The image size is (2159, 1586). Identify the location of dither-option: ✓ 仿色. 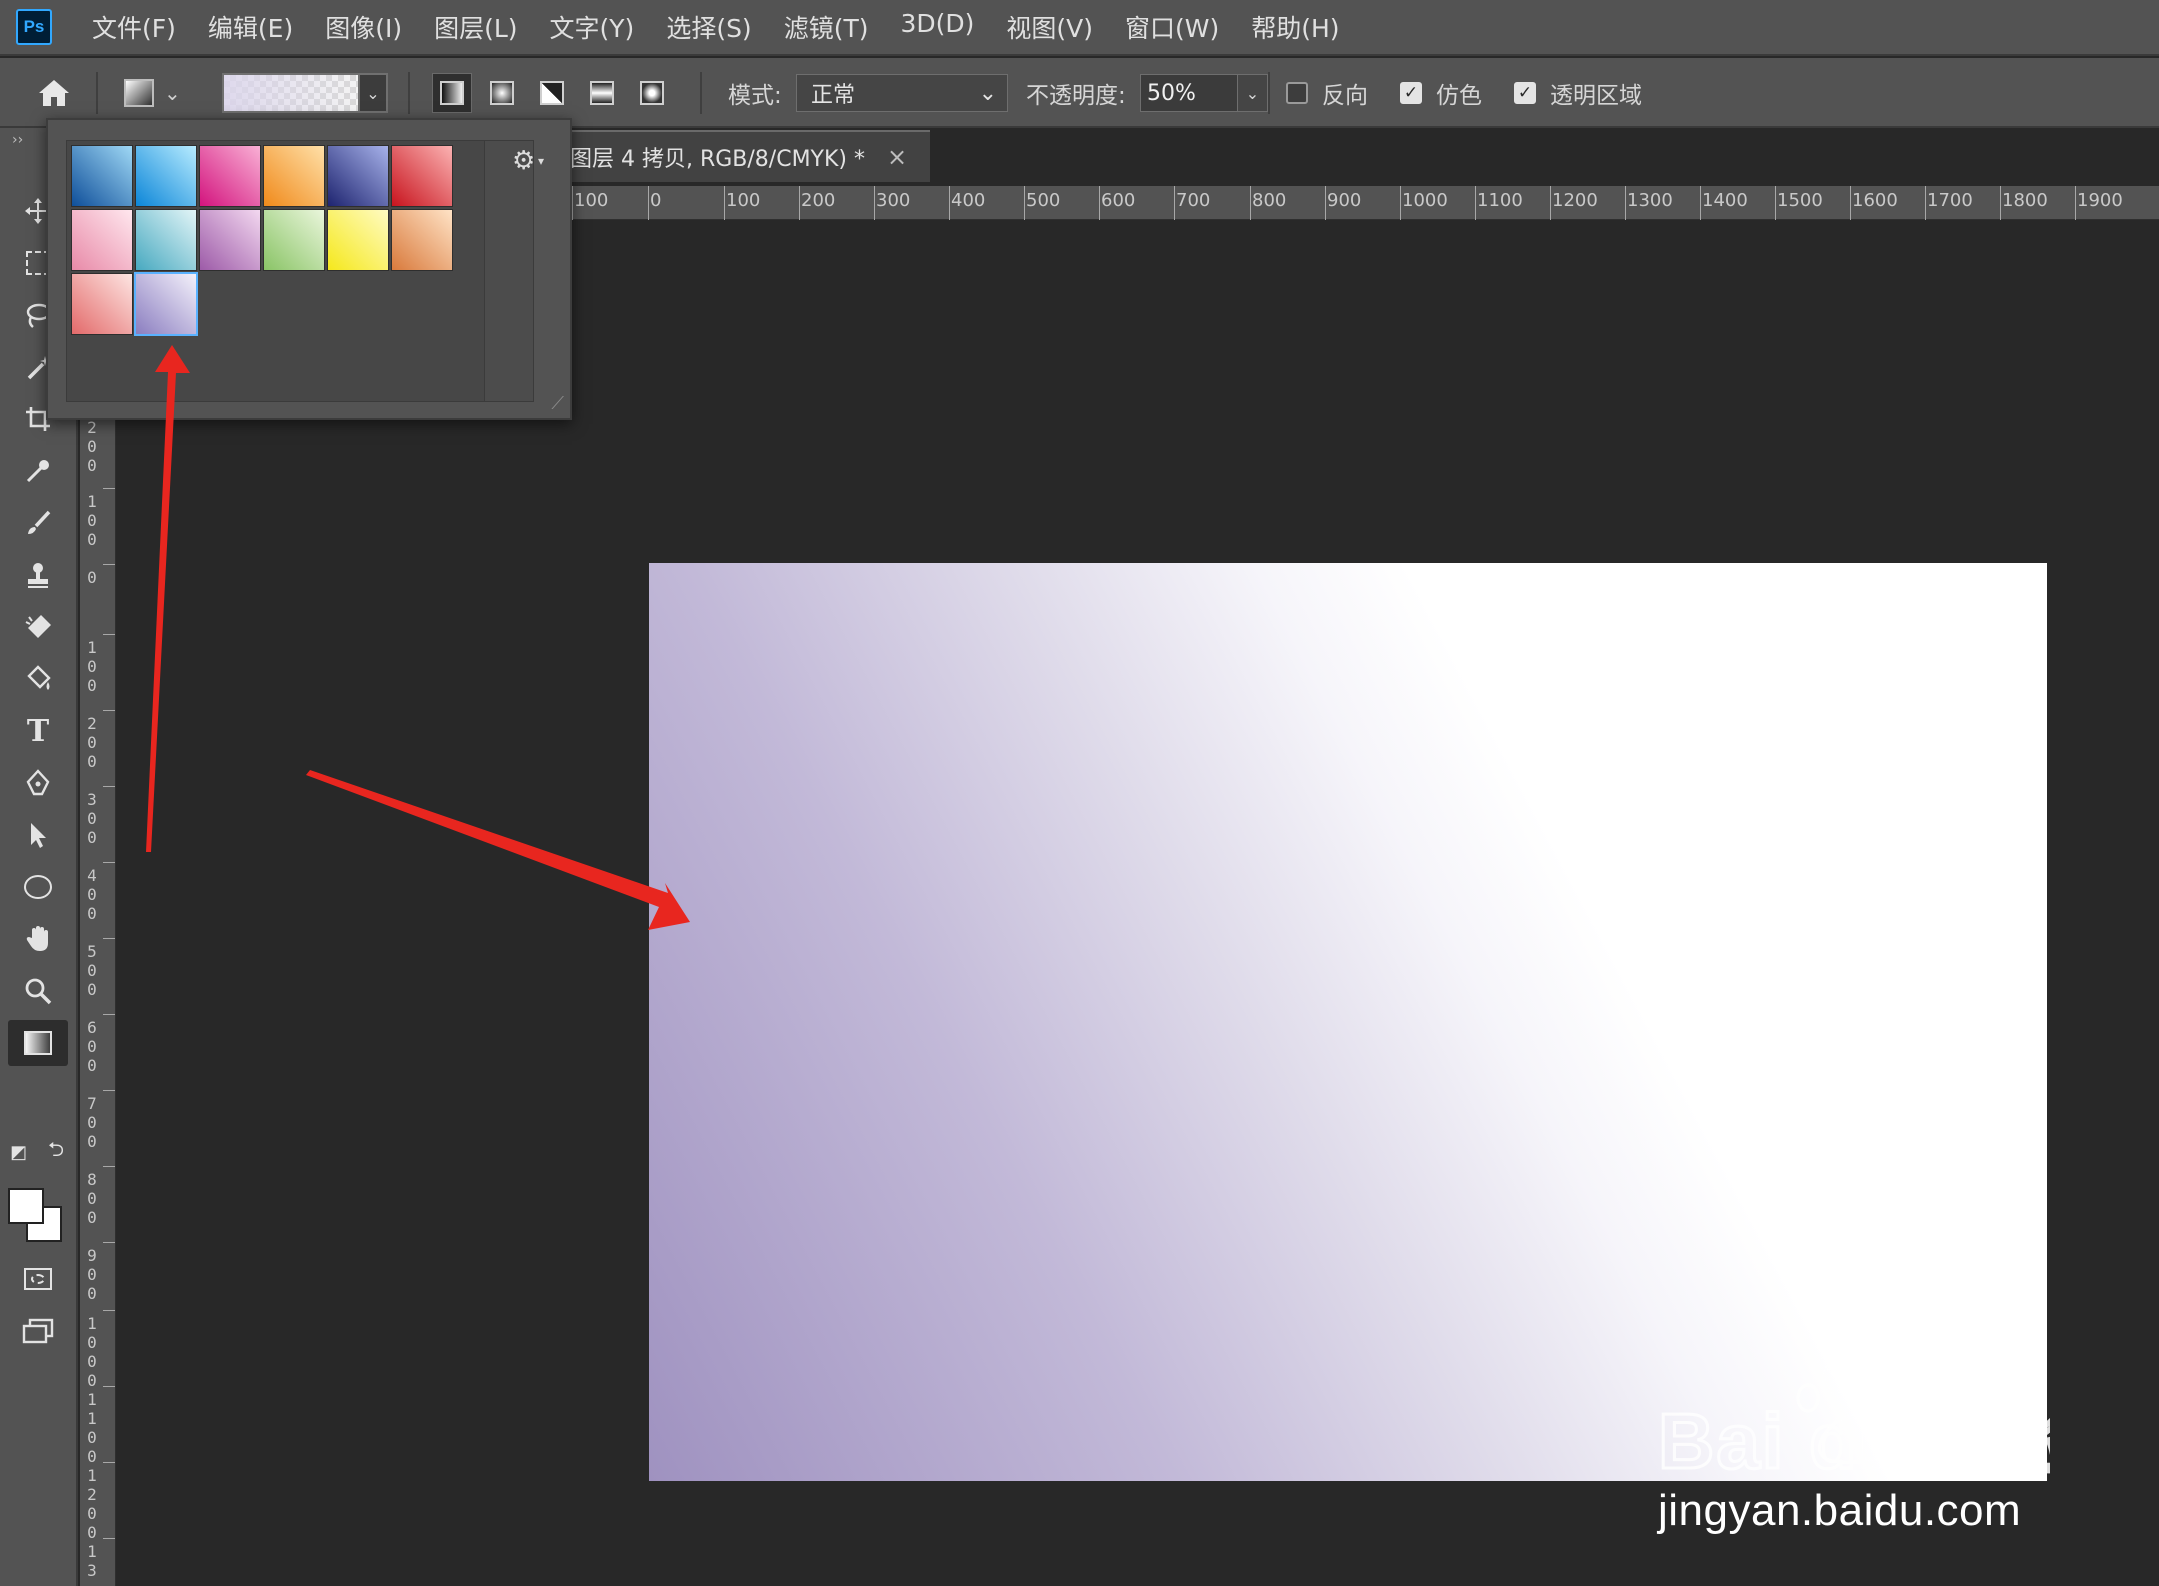
(1441, 93).